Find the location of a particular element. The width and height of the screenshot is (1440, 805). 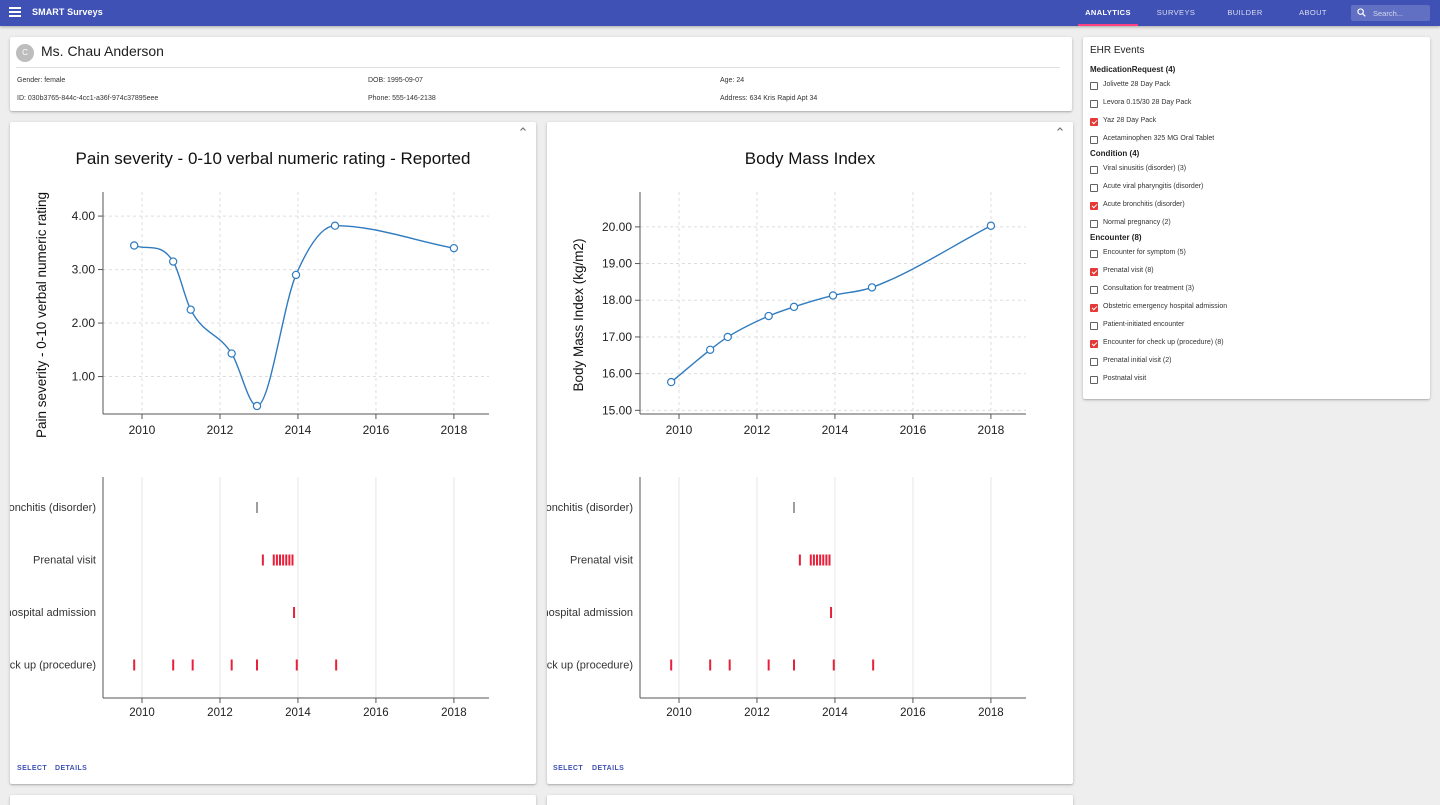

ehr-event-label: Viral sinusitis (disorder) (3) is located at coordinates (1145, 168).